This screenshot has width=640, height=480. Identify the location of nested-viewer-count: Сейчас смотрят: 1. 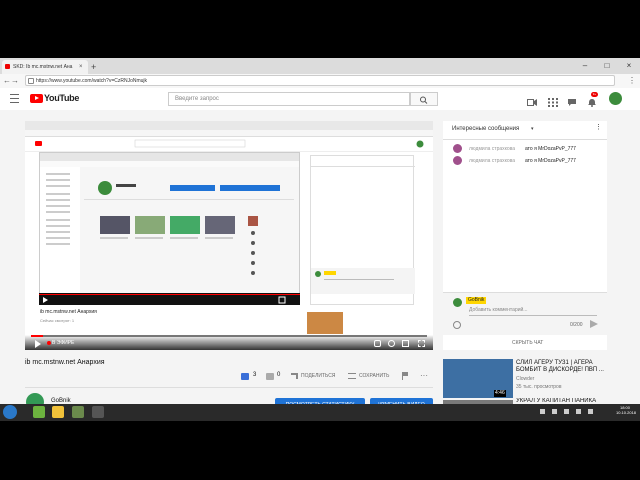
(57, 320).